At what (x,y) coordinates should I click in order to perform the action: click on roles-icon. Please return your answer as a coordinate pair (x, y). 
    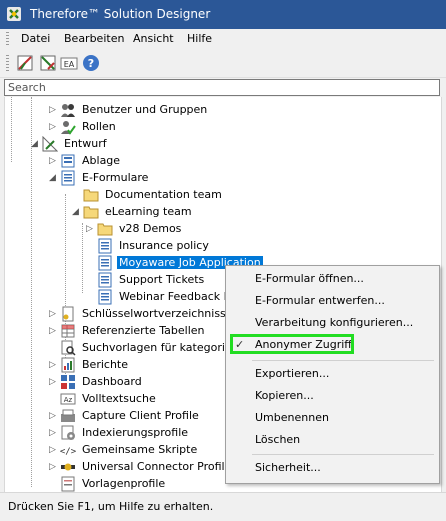
    Looking at the image, I should click on (68, 128).